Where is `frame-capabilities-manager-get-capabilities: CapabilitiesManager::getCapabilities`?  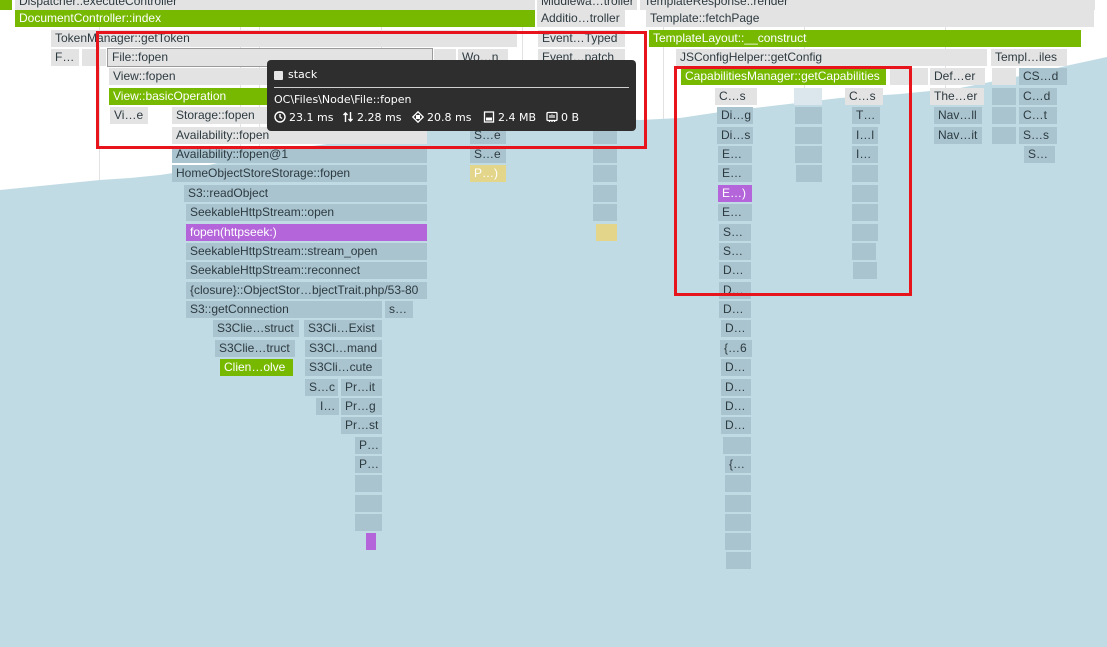
frame-capabilities-manager-get-capabilities: CapabilitiesManager::getCapabilities is located at coordinates (783, 76).